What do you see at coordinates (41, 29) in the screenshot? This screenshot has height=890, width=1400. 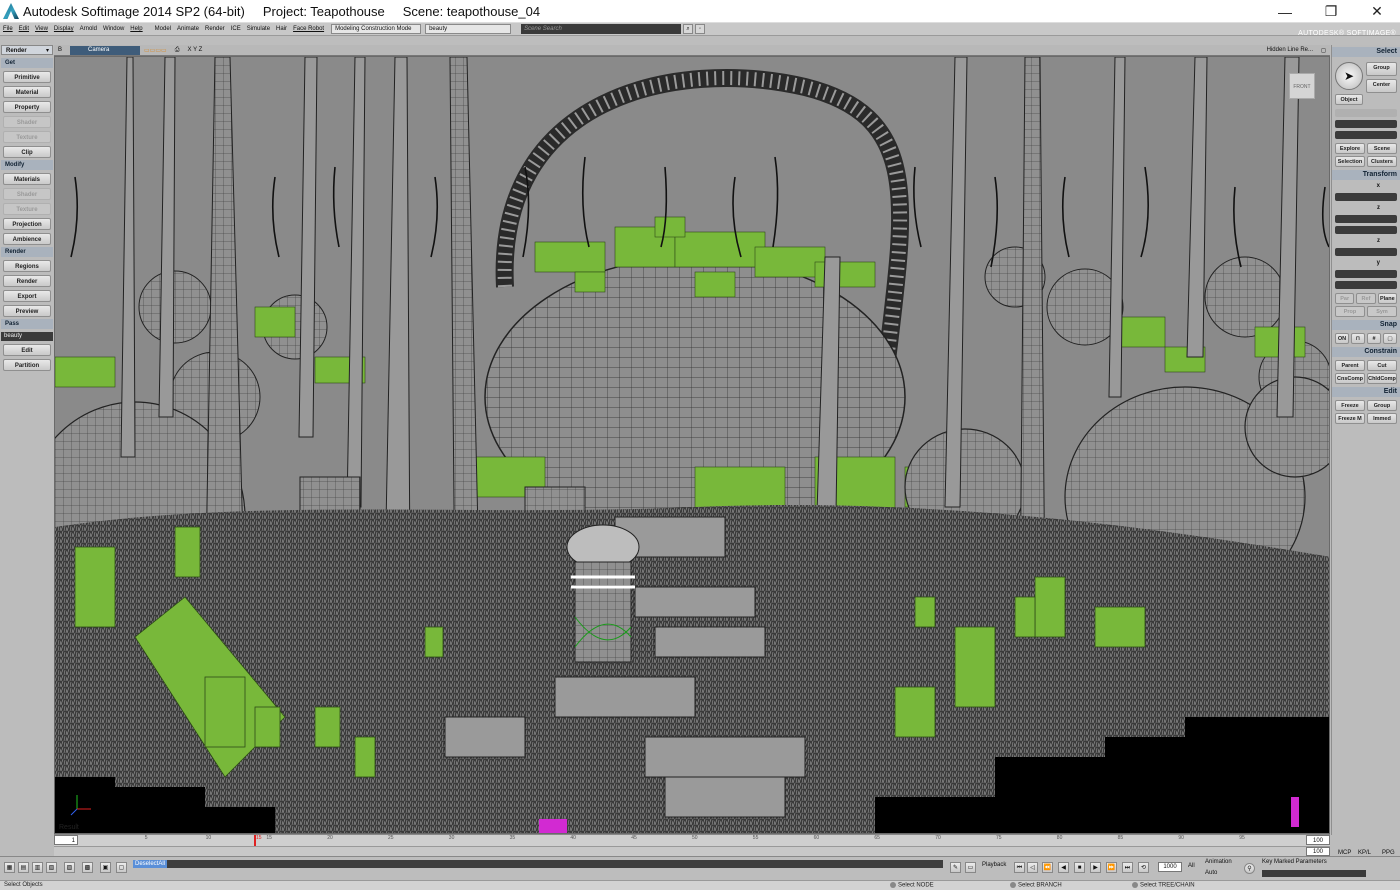 I see `menu-view: View` at bounding box center [41, 29].